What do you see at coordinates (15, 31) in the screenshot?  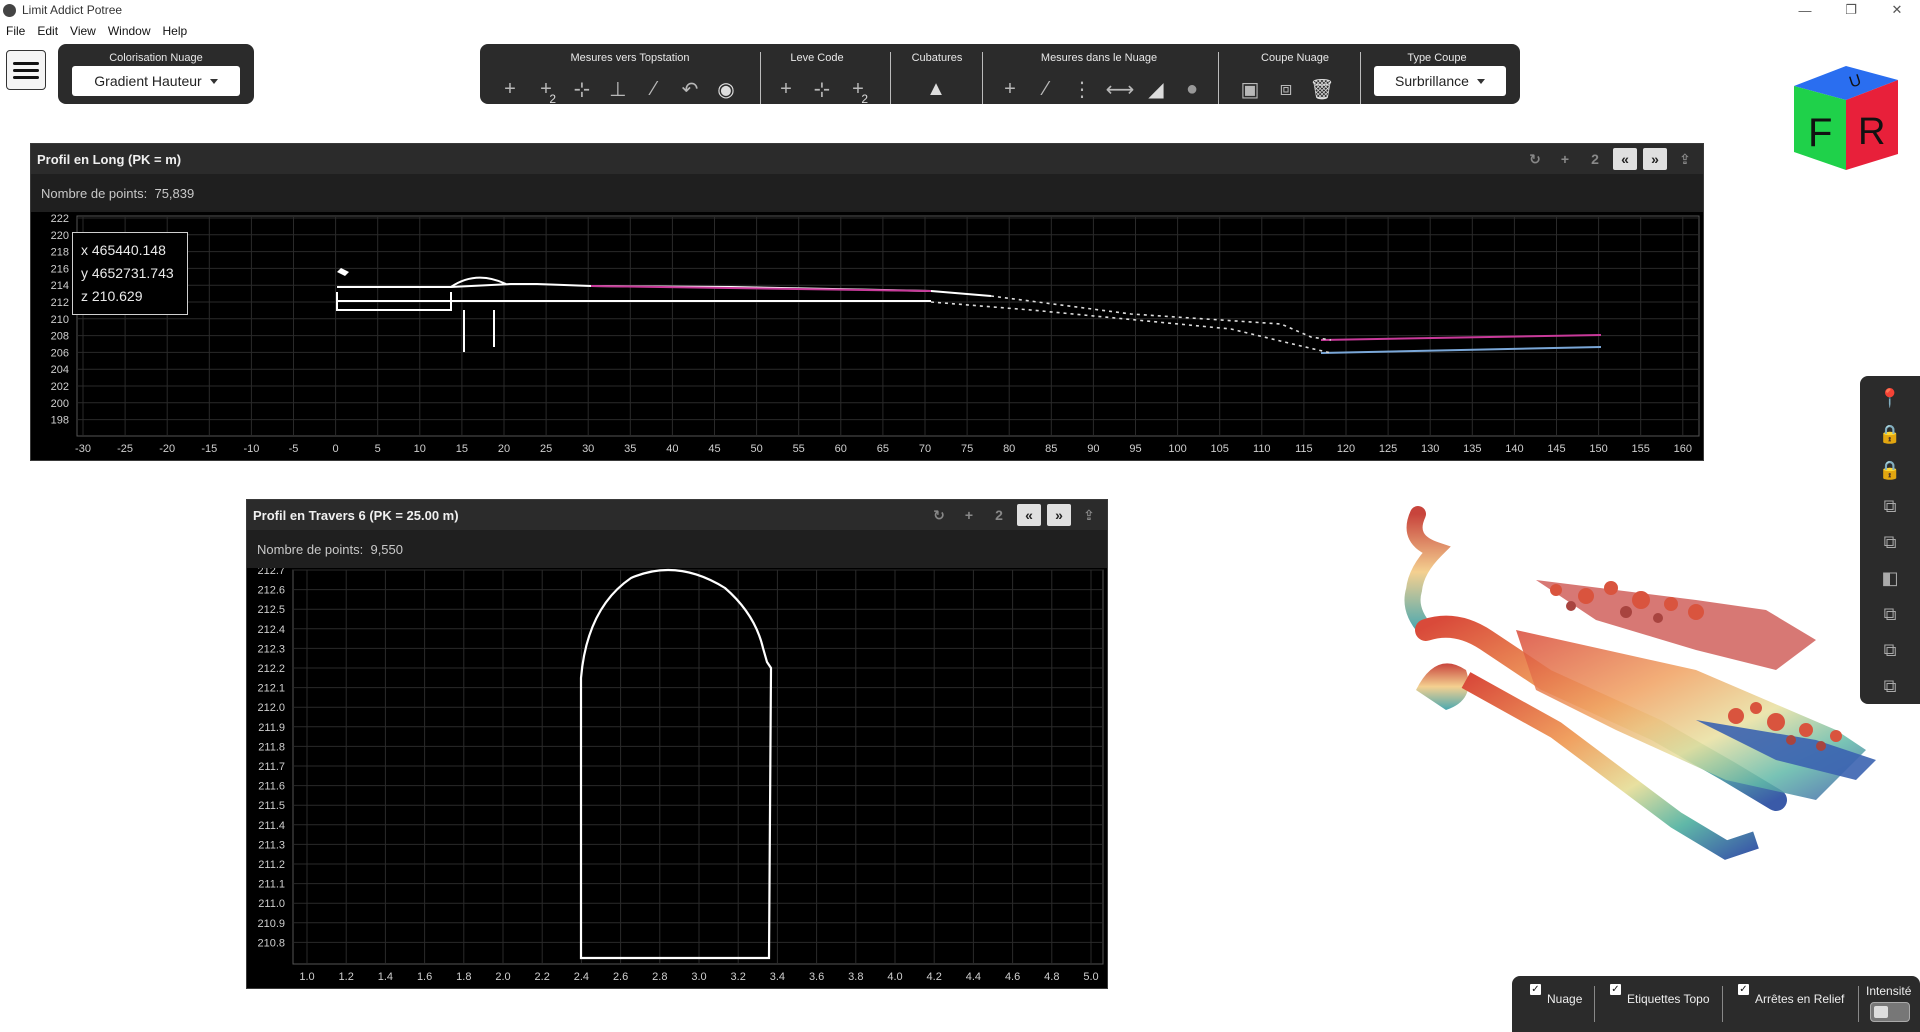 I see `menu-file: File` at bounding box center [15, 31].